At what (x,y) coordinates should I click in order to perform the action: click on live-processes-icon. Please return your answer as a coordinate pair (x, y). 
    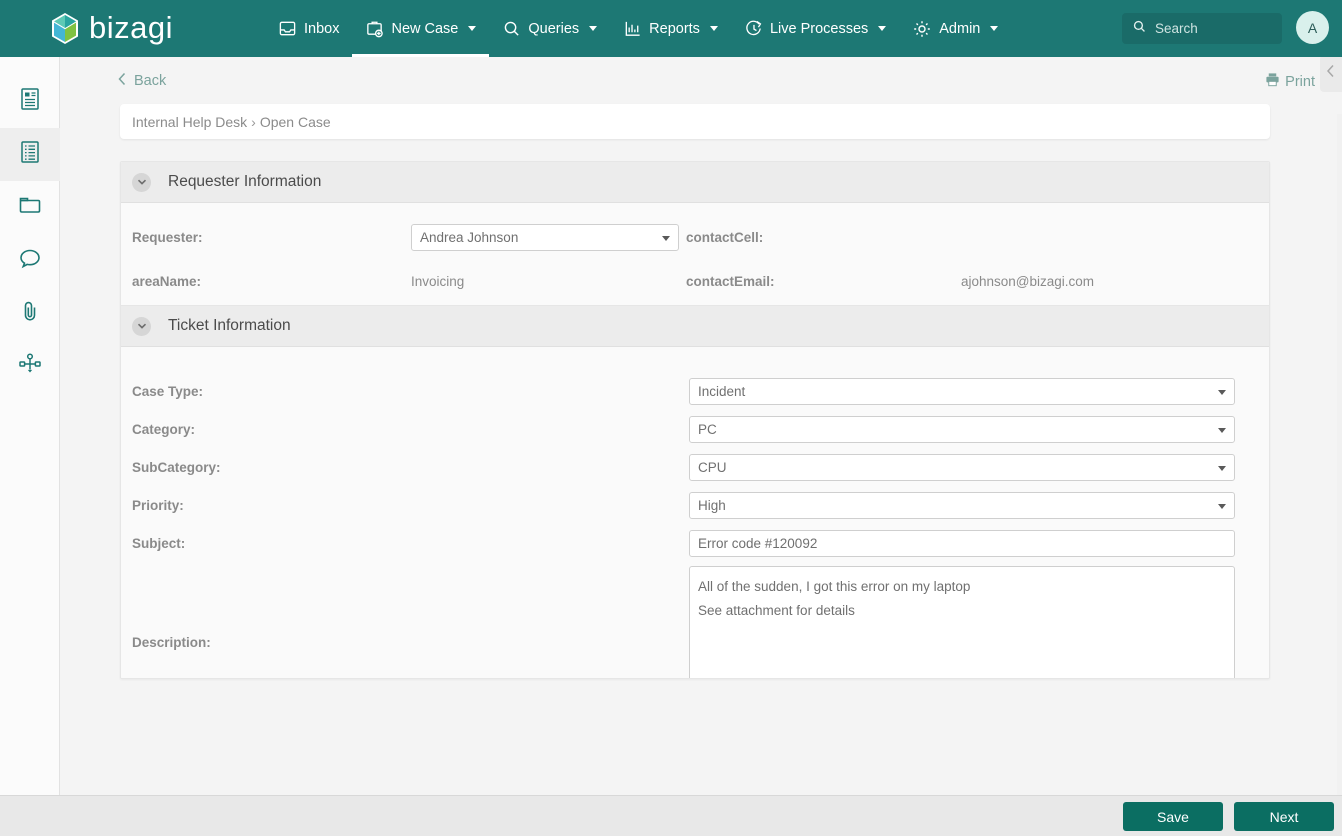
    Looking at the image, I should click on (753, 28).